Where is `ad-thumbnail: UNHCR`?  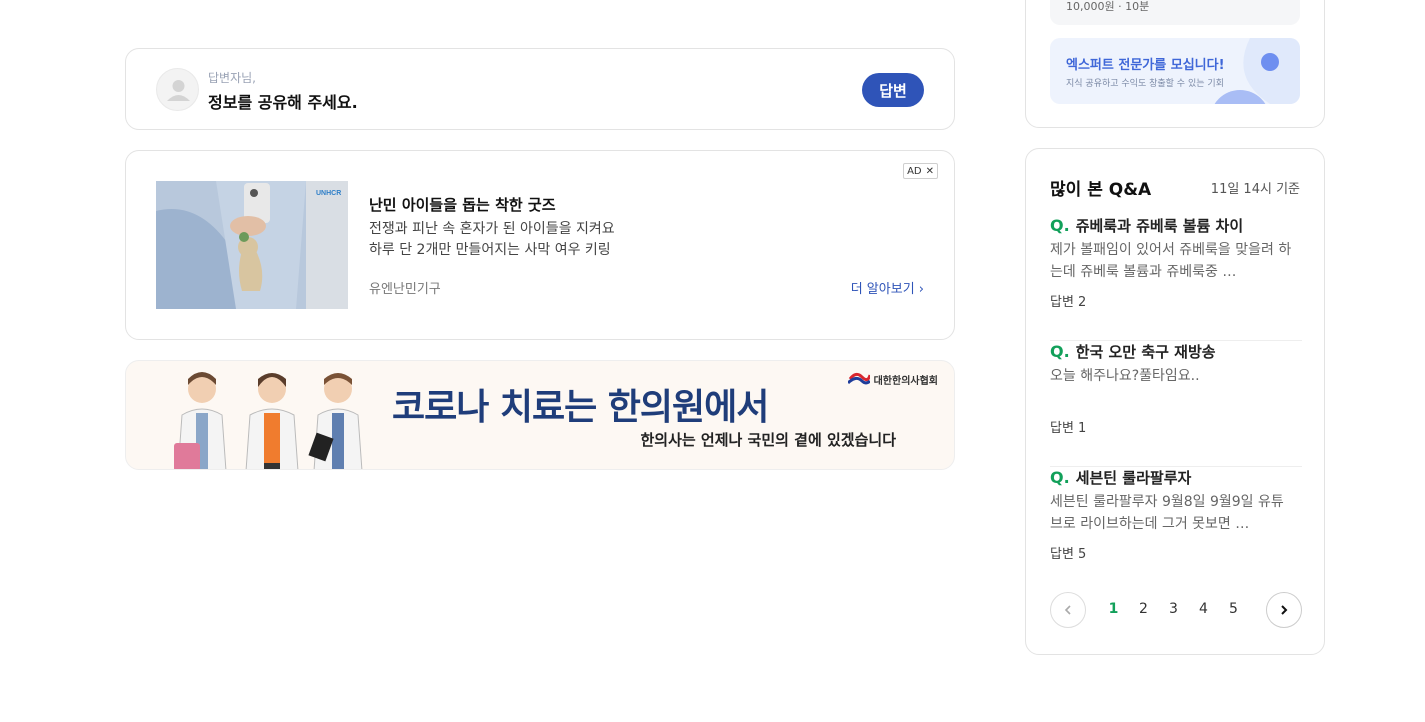 ad-thumbnail: UNHCR is located at coordinates (252, 245).